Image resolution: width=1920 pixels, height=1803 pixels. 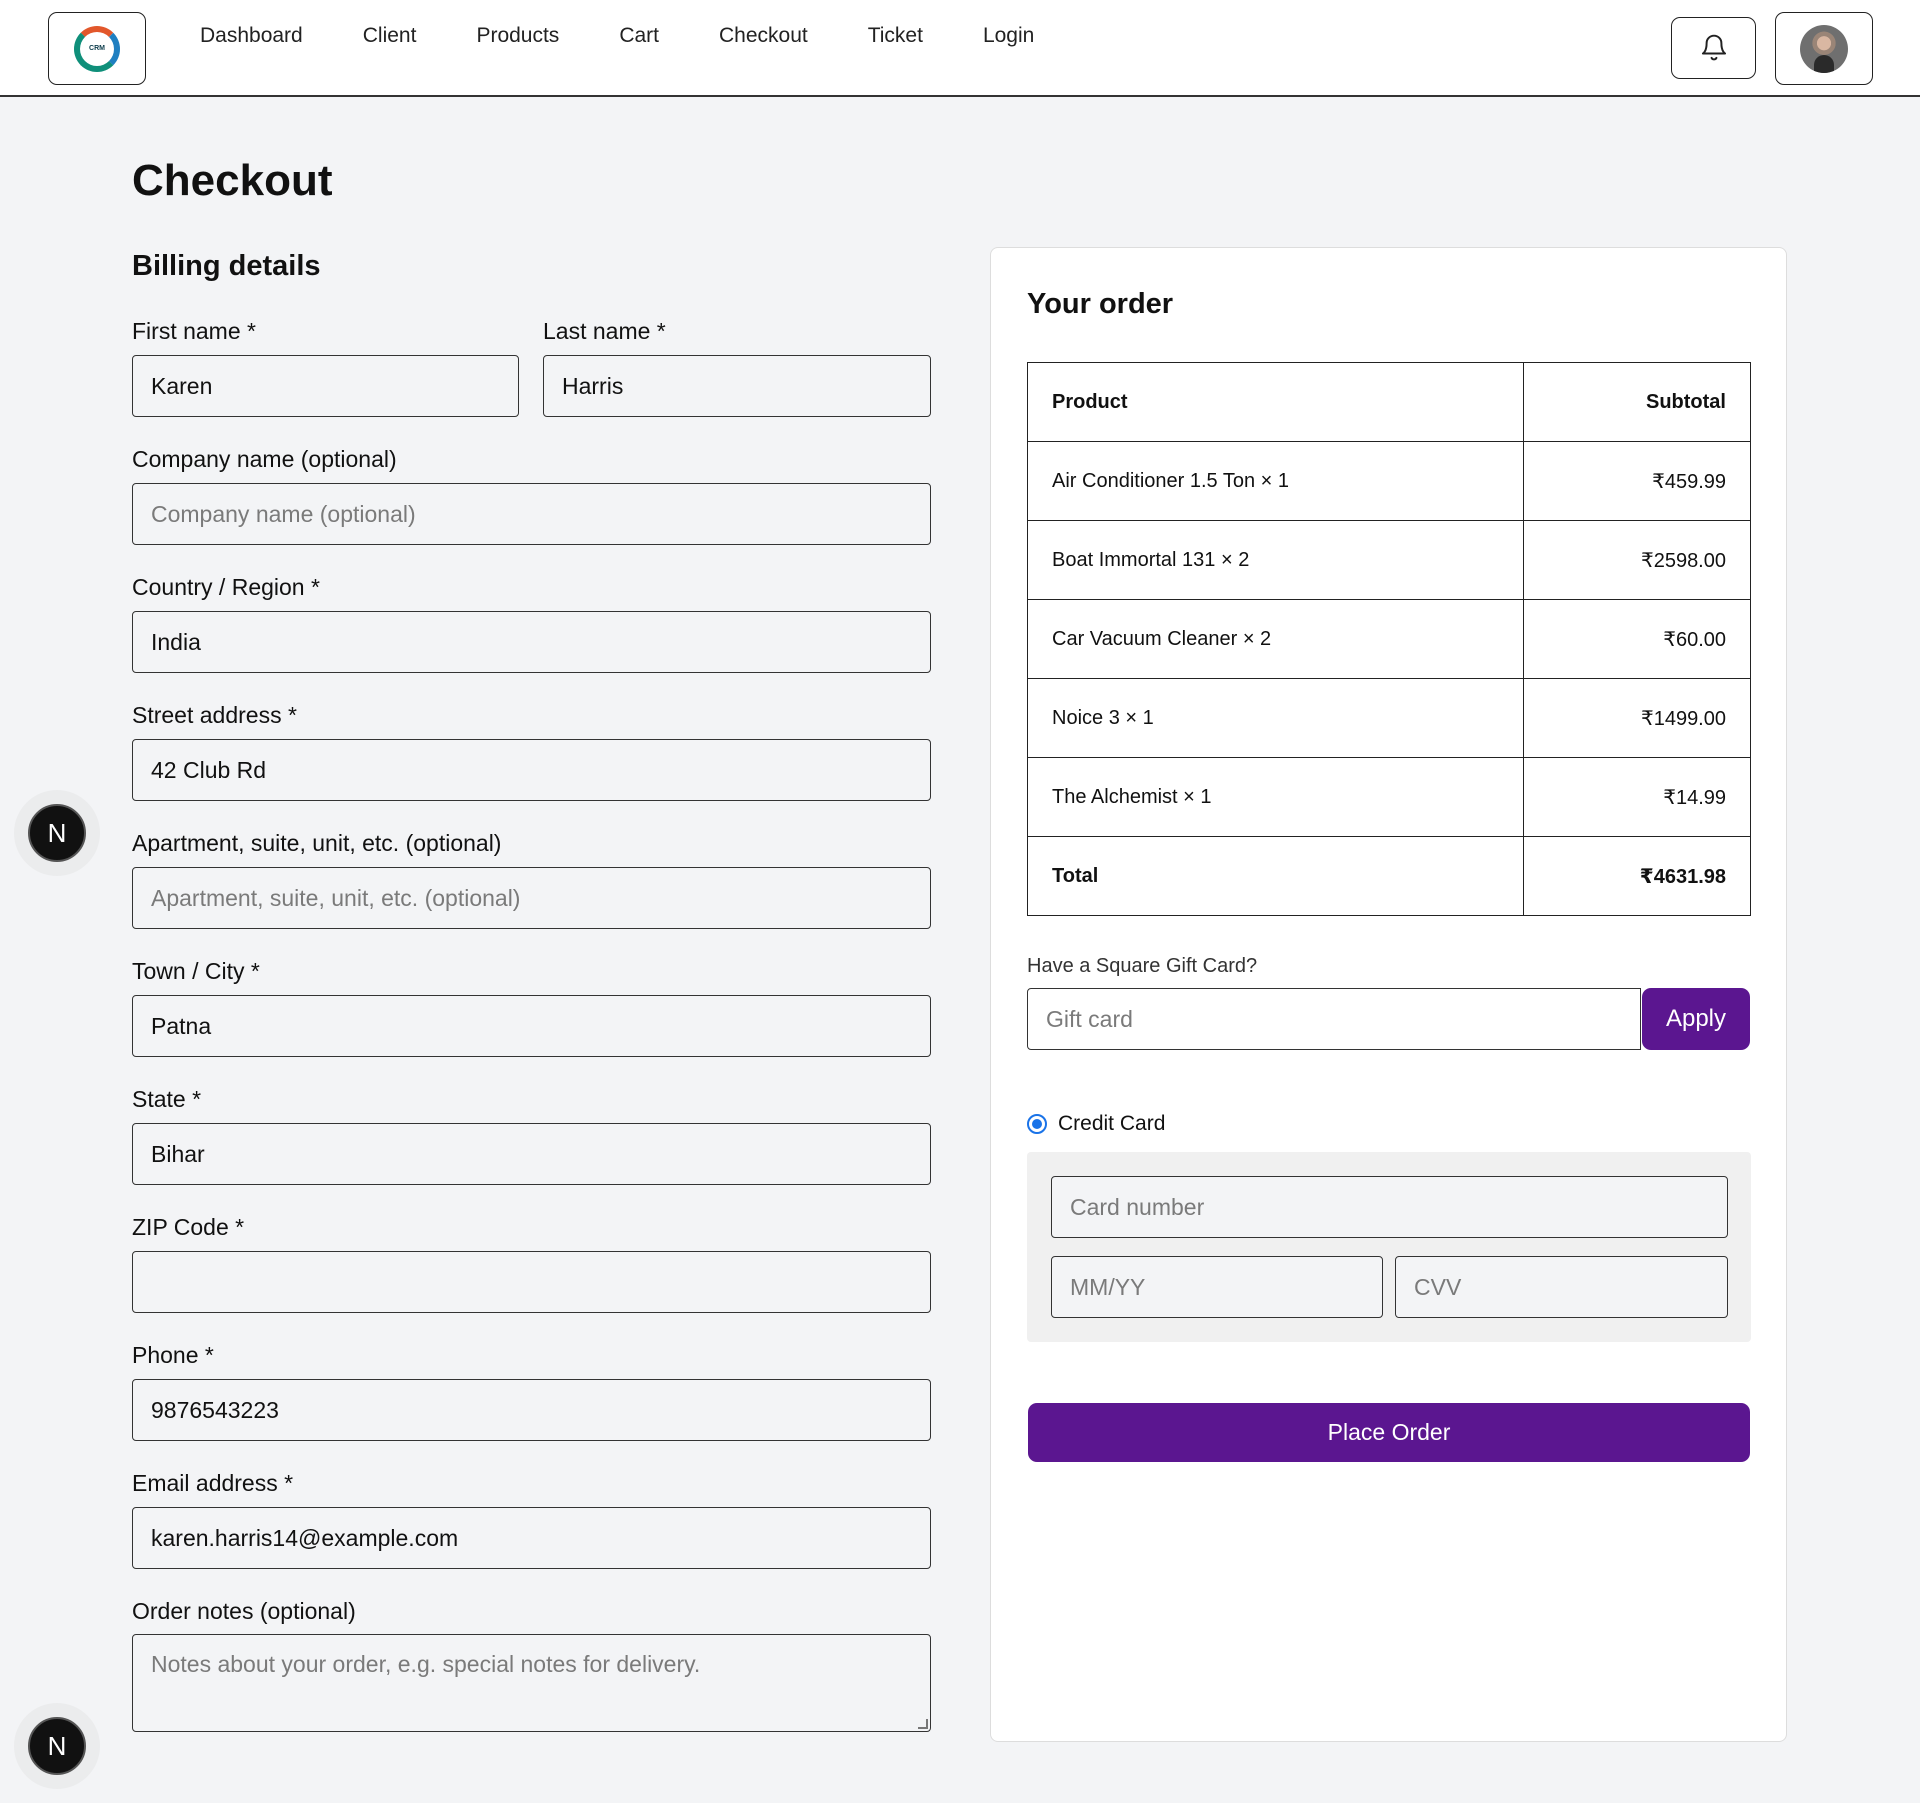 I want to click on table-row: Noice 3 × 1 ₹1499.00, so click(x=1389, y=718).